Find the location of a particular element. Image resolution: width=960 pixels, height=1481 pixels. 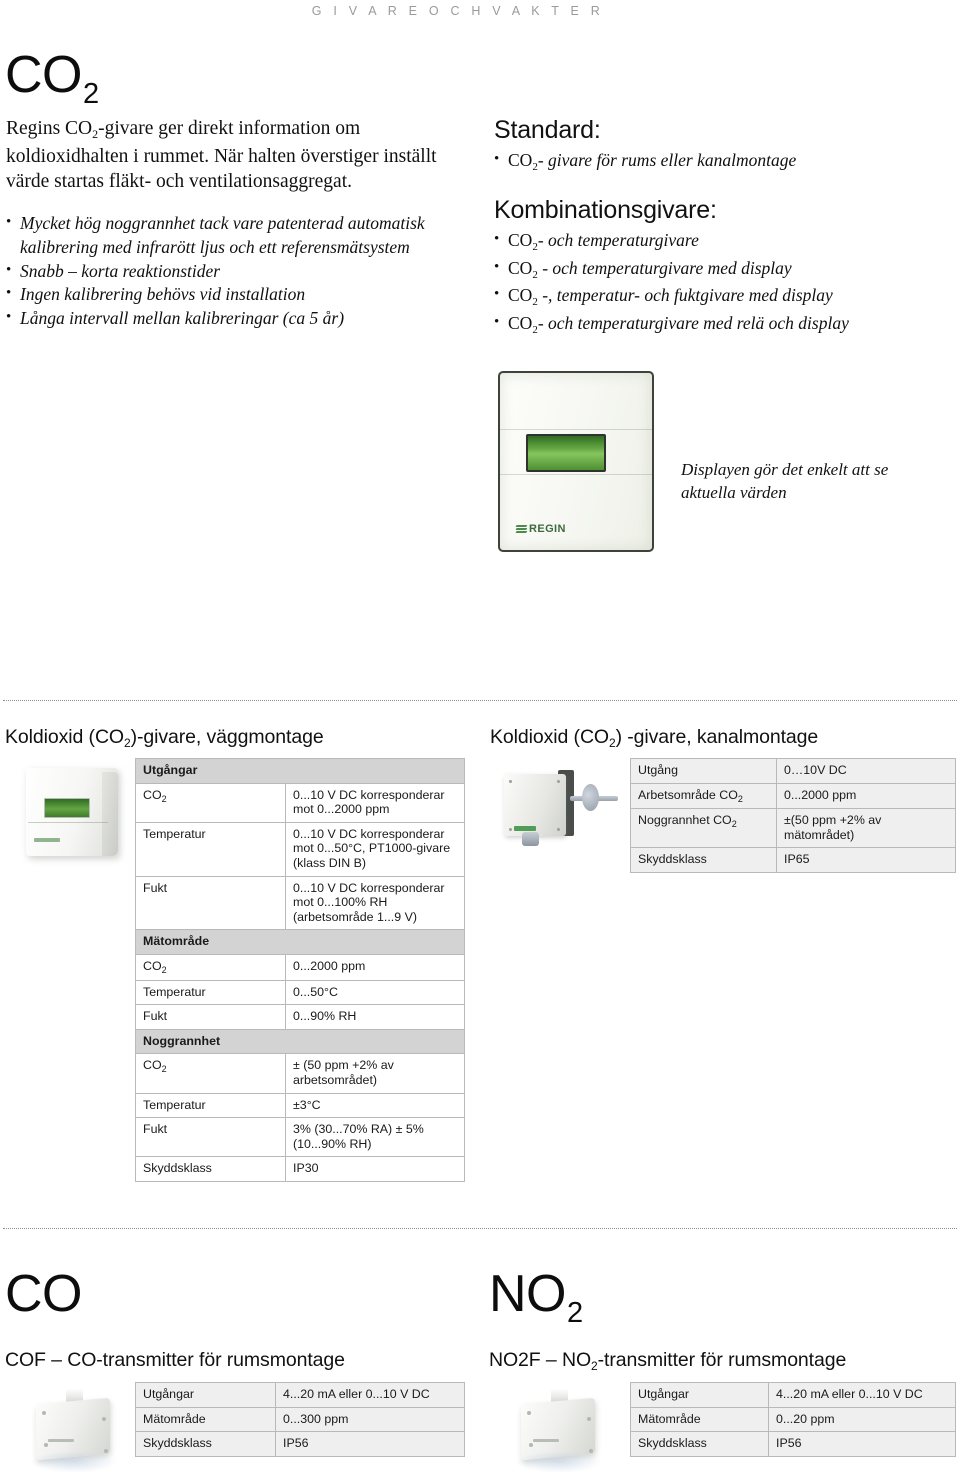

row-key: Noggrannhet CO2 is located at coordinates (703, 828).